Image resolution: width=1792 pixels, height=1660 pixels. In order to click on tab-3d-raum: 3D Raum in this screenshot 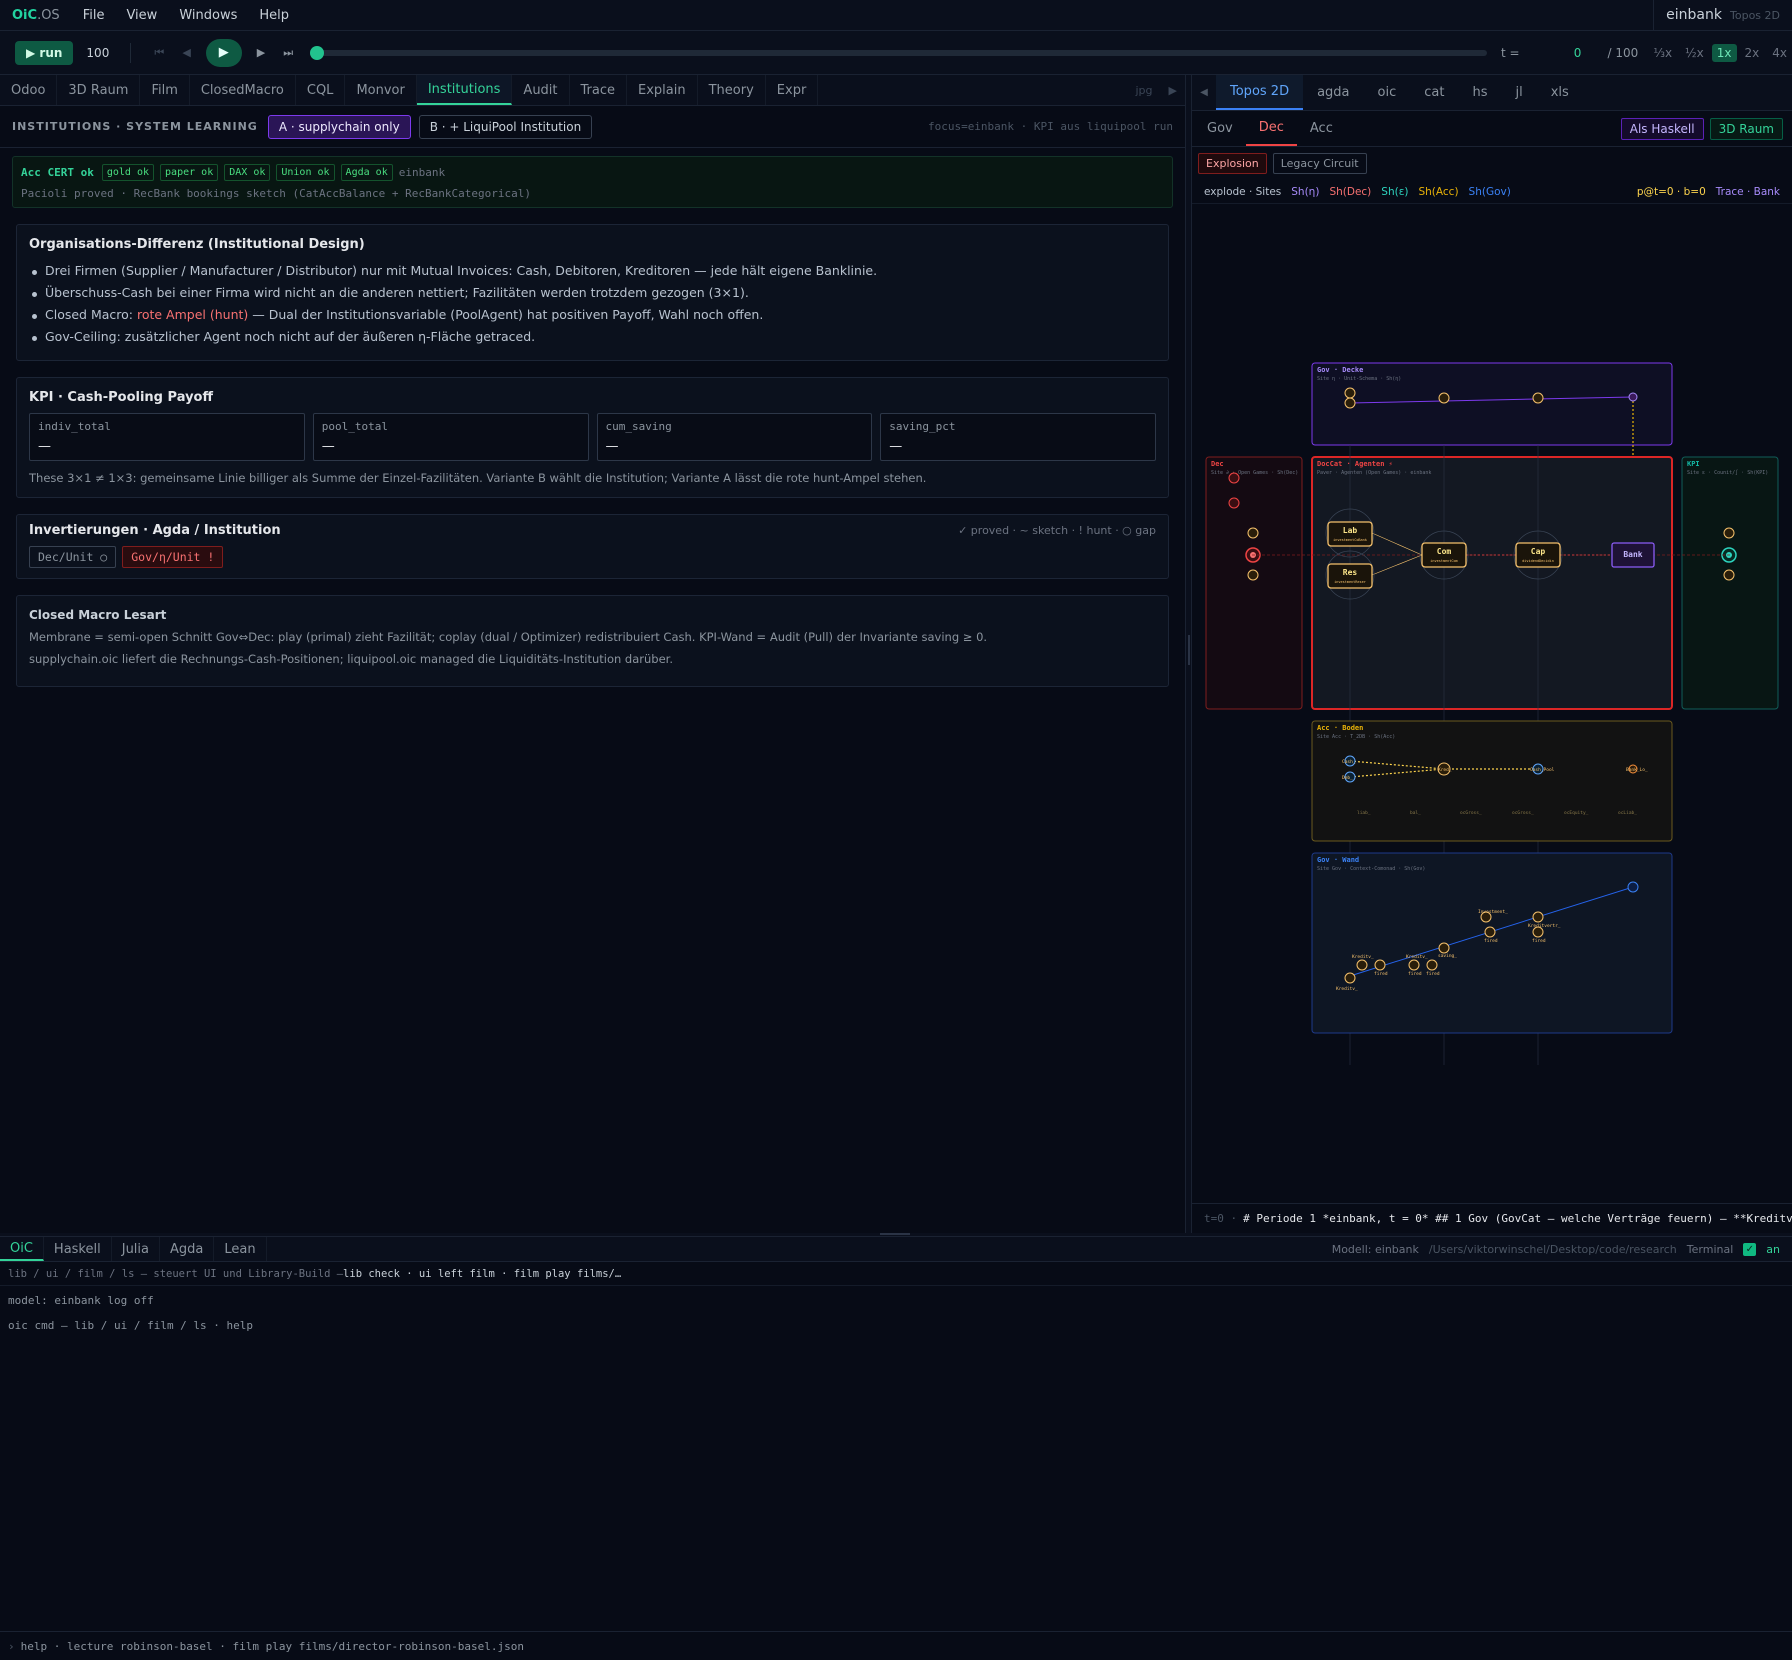, I will do `click(99, 90)`.